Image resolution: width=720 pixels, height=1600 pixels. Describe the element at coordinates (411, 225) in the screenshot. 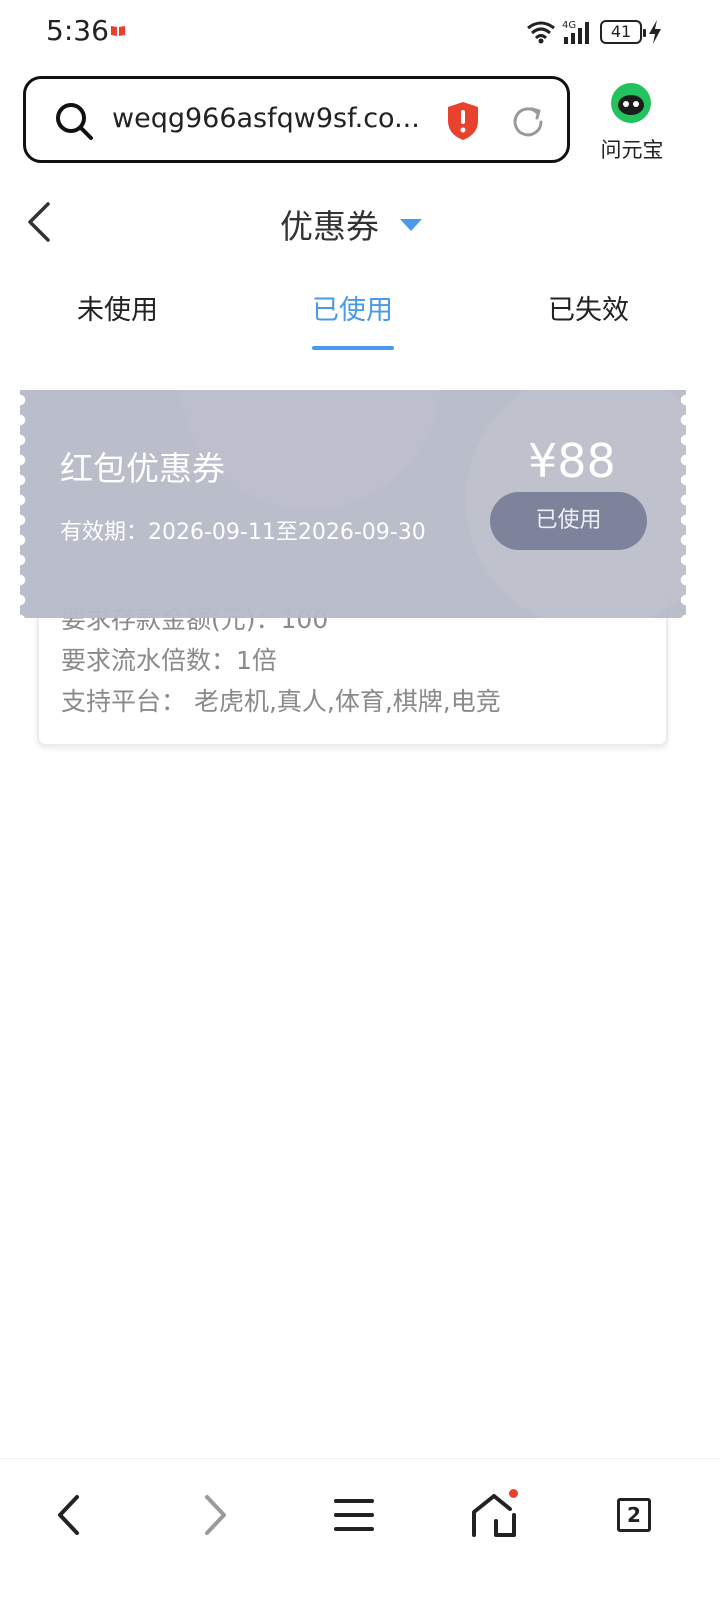

I see `dropdown-triangle-icon` at that location.